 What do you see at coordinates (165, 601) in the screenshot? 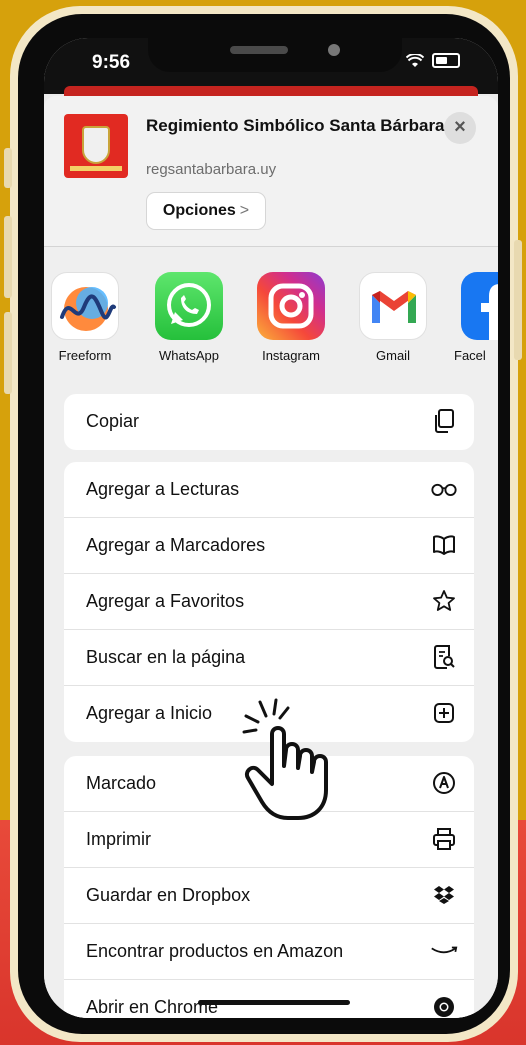
I see `action-label: Agregar a Favoritos` at bounding box center [165, 601].